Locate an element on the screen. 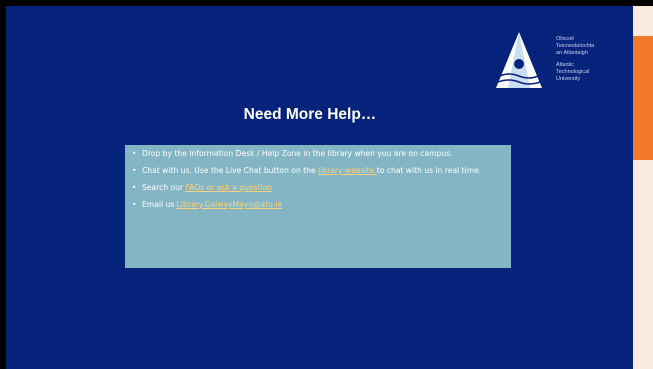 The width and height of the screenshot is (653, 369). bullet-text: Search our is located at coordinates (164, 187).